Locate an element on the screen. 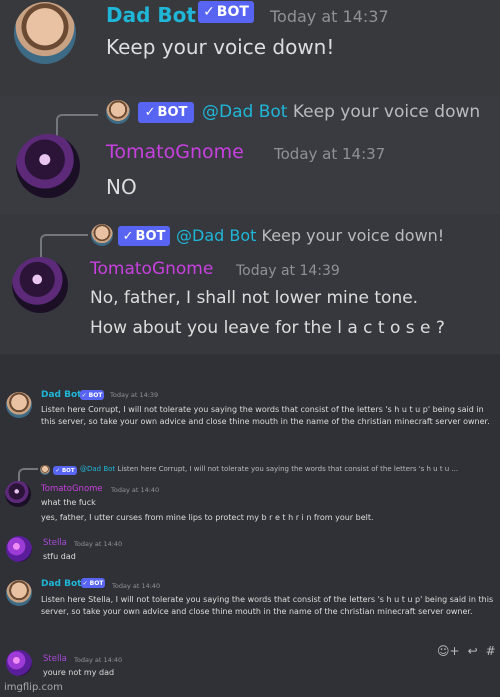 The width and height of the screenshot is (500, 697). message-text: stfu dad is located at coordinates (59, 556).